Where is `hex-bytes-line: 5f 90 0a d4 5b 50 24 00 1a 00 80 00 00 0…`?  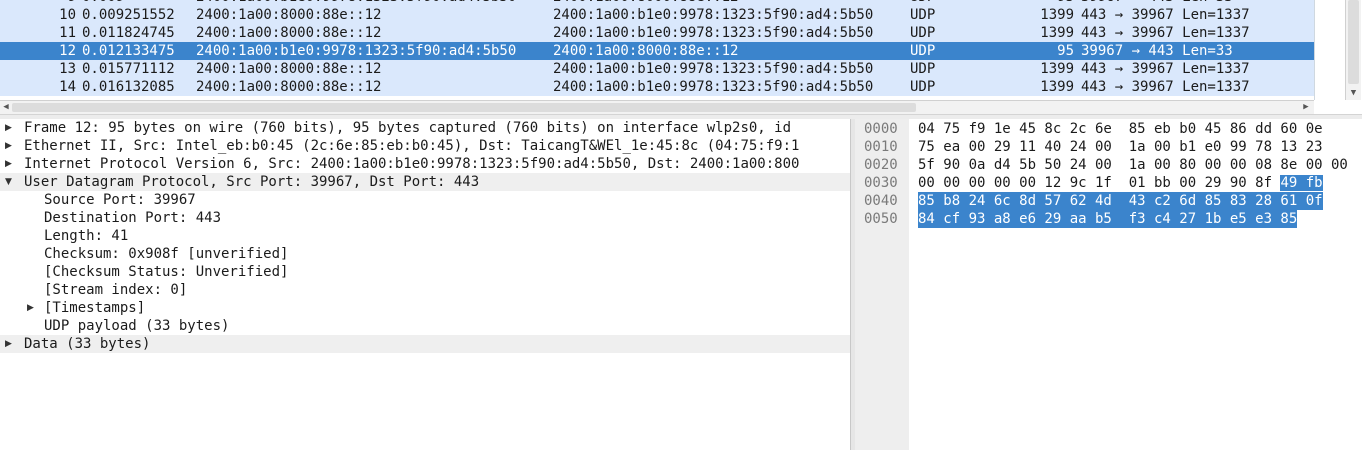
hex-bytes-line: 5f 90 0a d4 5b 50 24 00 1a 00 80 00 00 0… is located at coordinates (1133, 165).